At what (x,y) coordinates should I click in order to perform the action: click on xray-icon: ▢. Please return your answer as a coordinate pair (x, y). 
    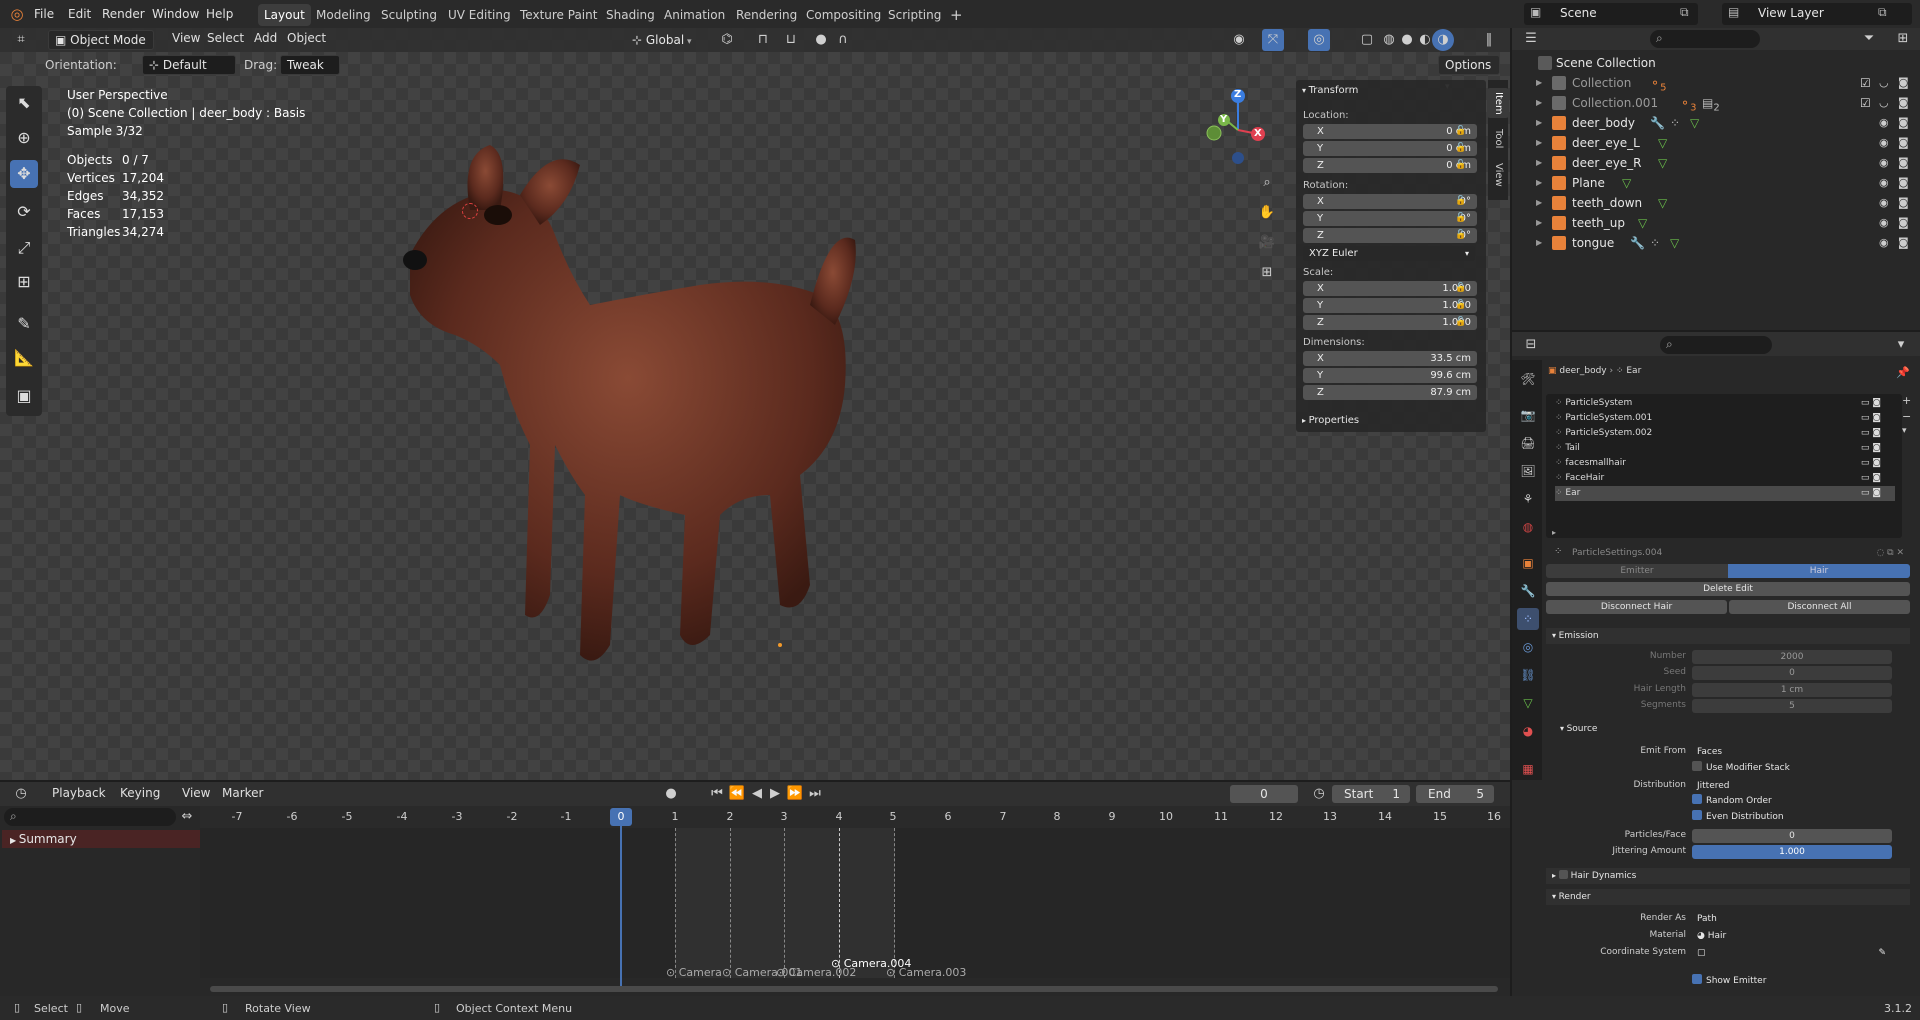
    Looking at the image, I should click on (1367, 40).